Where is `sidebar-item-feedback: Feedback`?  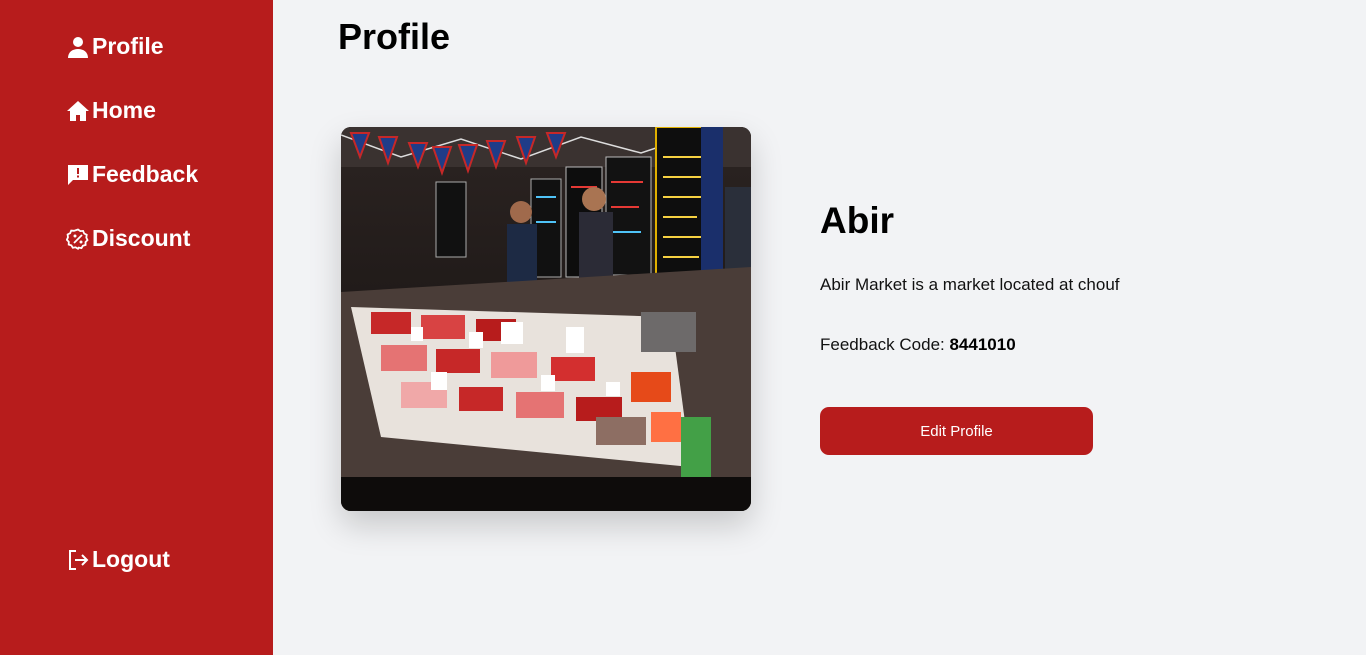
sidebar-item-feedback: Feedback is located at coordinates (132, 174).